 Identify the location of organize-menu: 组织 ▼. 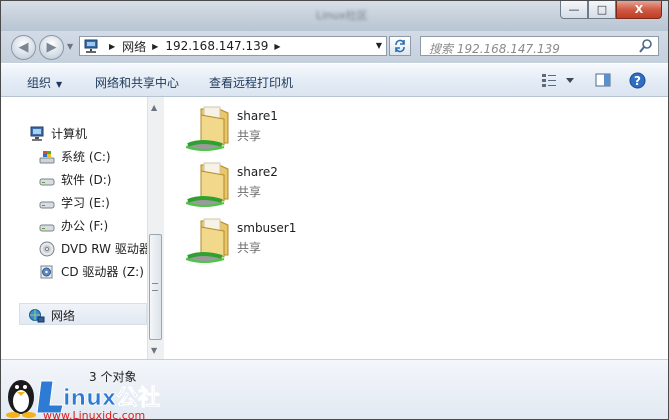
(44, 82).